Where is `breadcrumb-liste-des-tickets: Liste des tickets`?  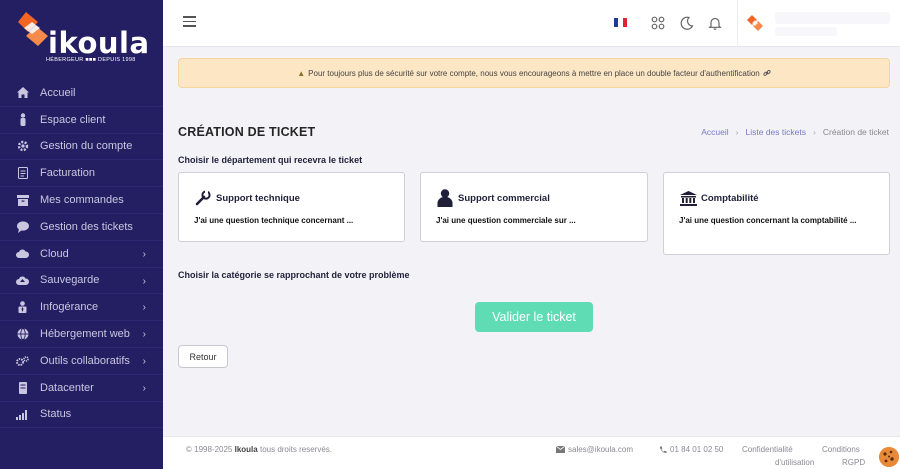 breadcrumb-liste-des-tickets: Liste des tickets is located at coordinates (776, 132).